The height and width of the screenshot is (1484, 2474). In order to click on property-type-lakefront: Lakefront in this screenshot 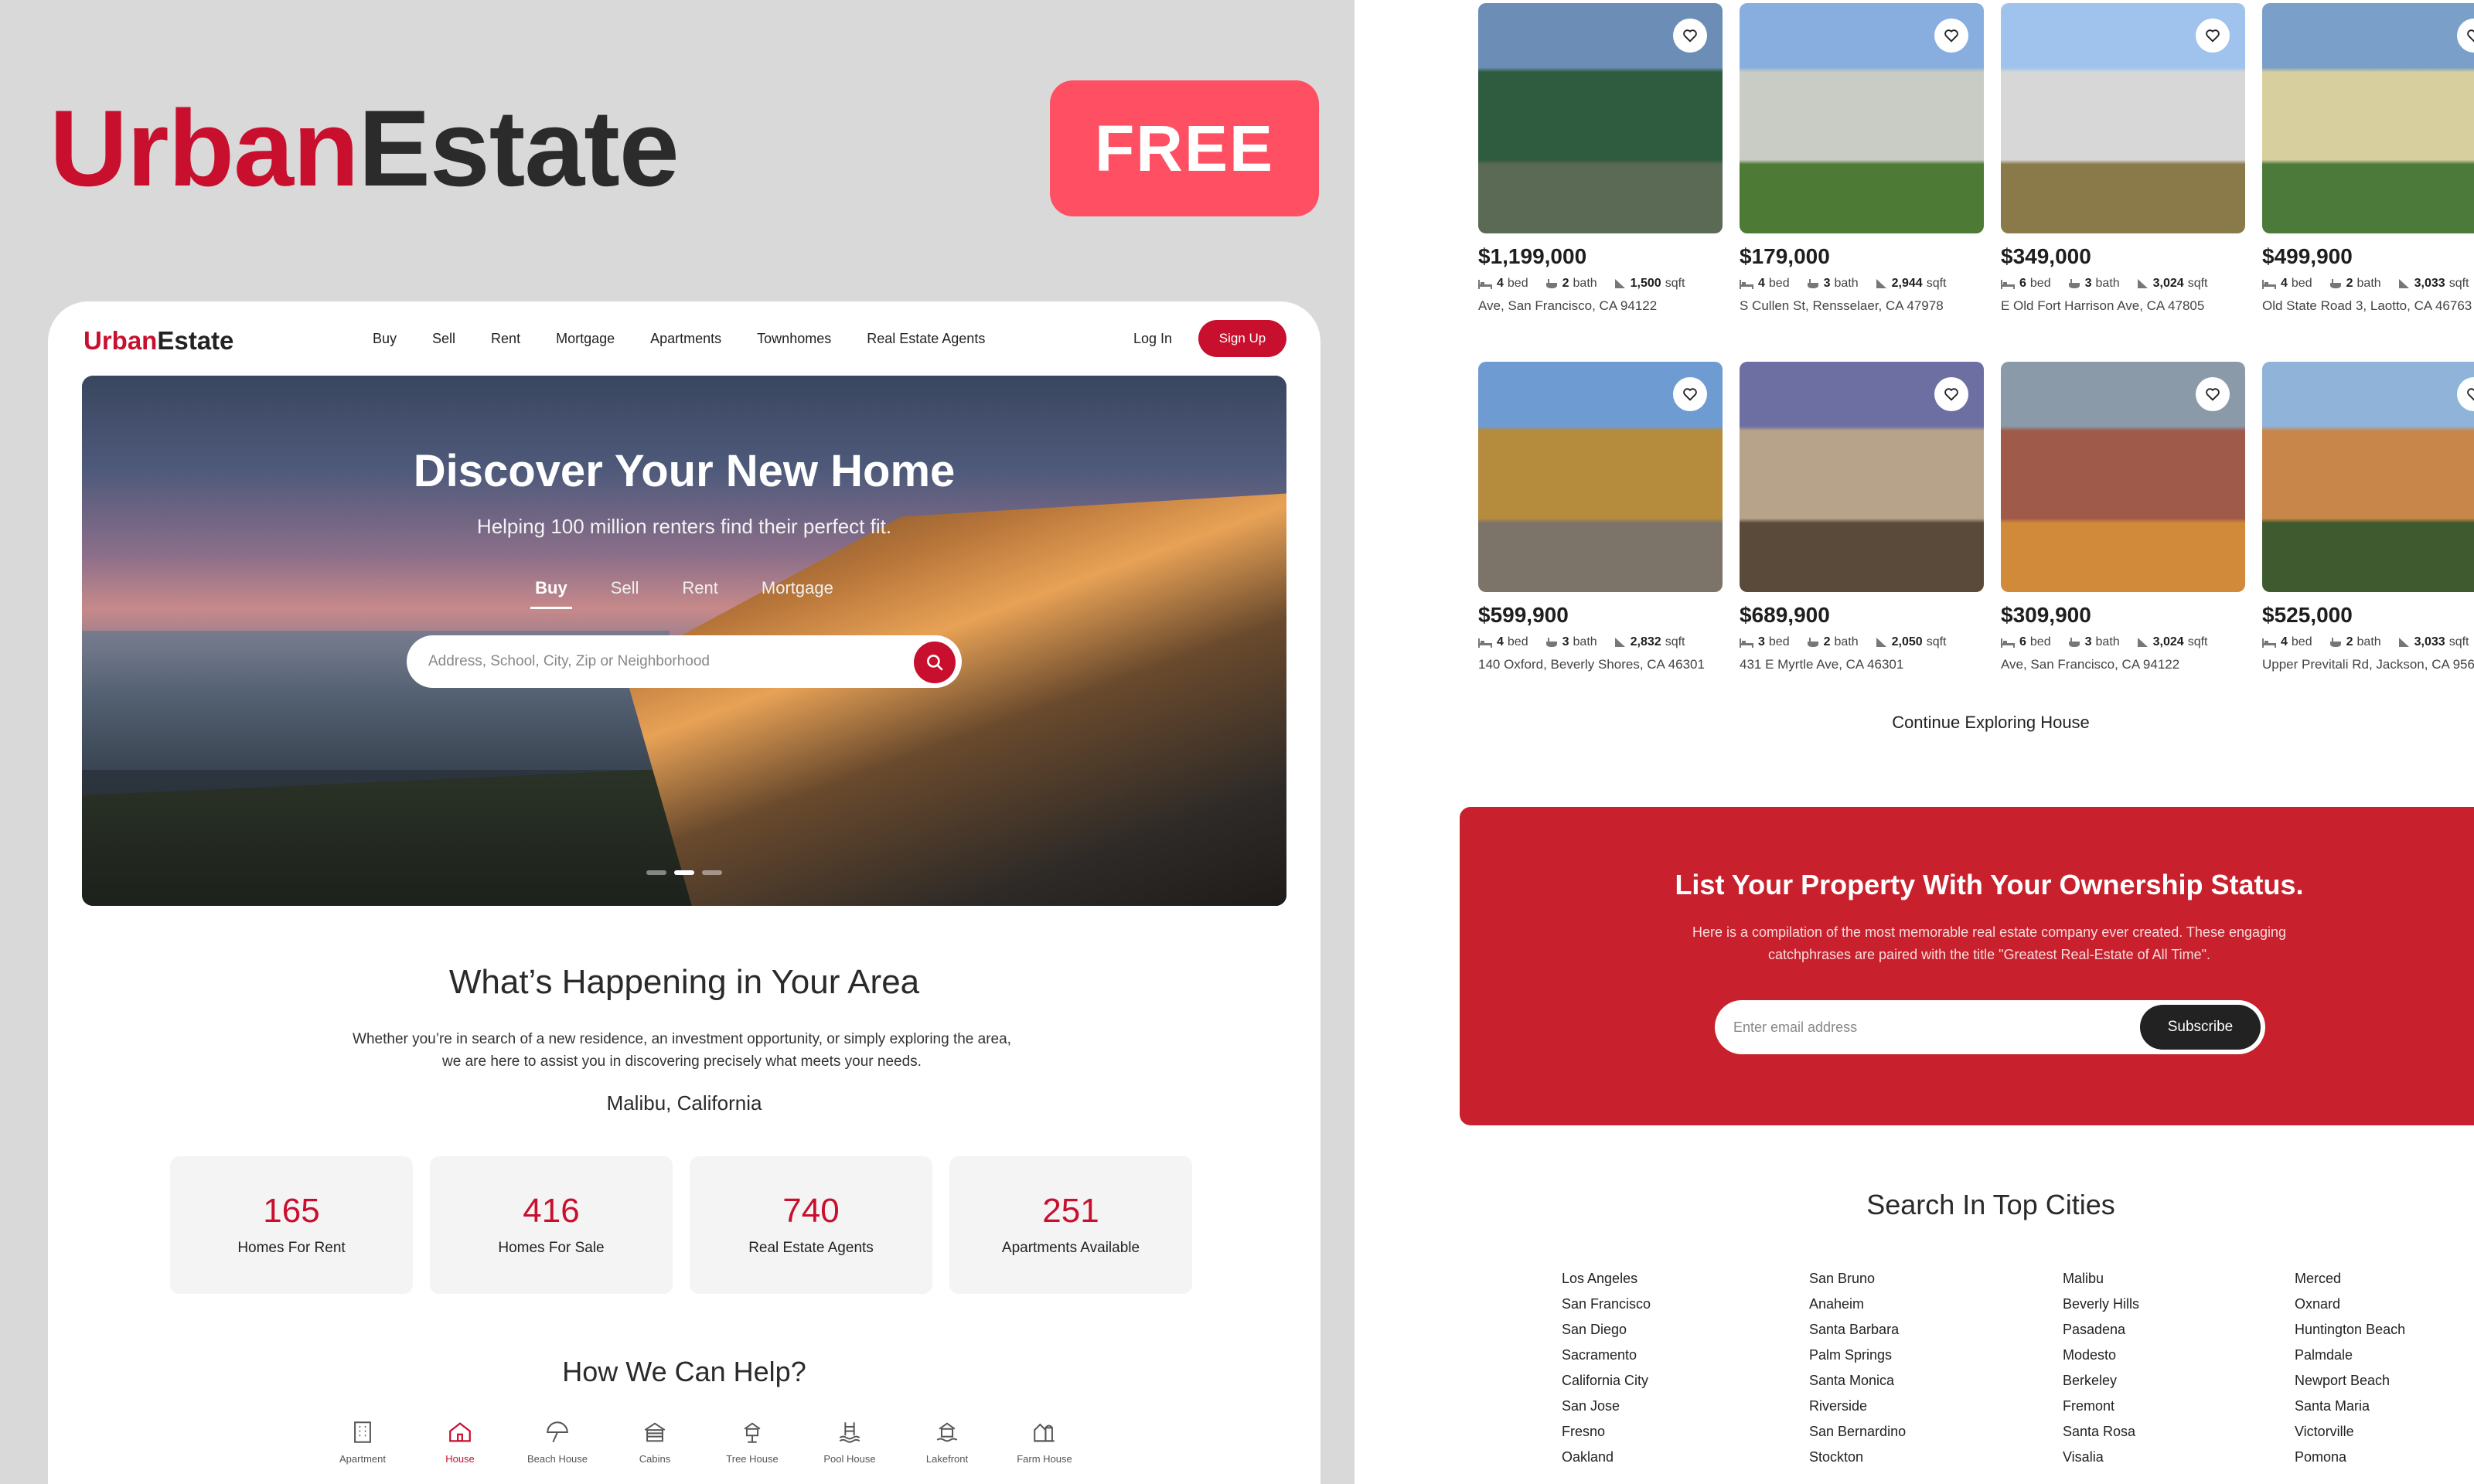, I will do `click(947, 1442)`.